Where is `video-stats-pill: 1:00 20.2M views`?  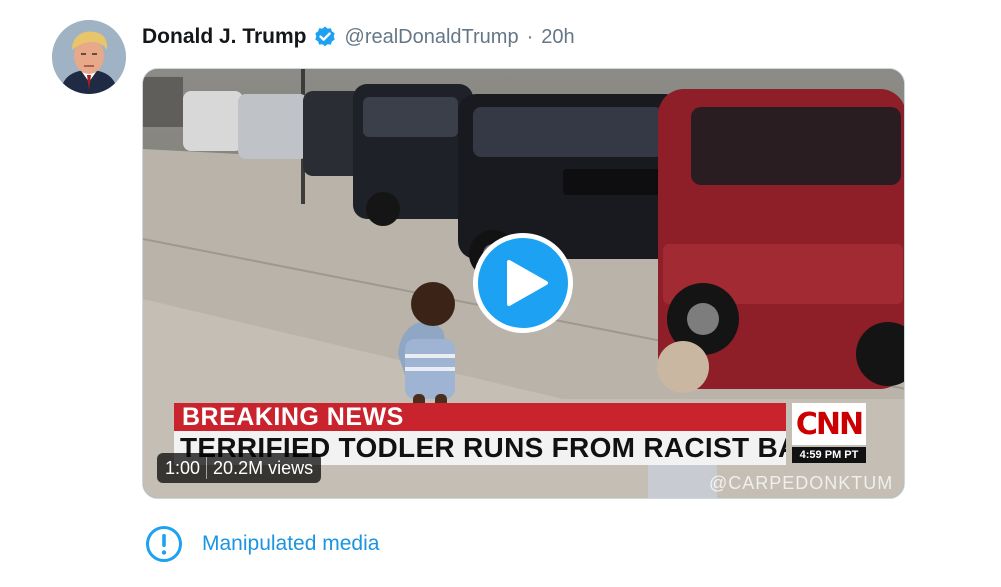
video-stats-pill: 1:00 20.2M views is located at coordinates (239, 468).